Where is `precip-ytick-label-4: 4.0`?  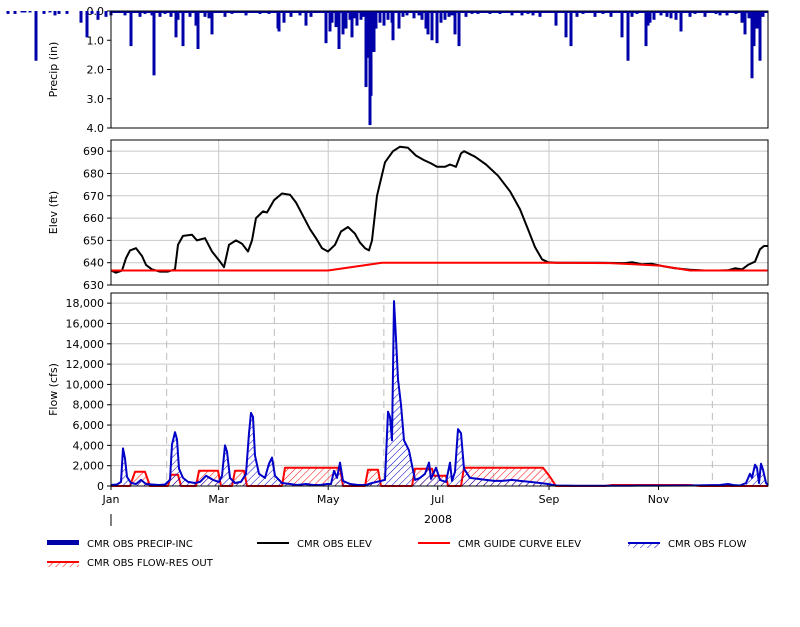
precip-ytick-label-4: 4.0 is located at coordinates (96, 128).